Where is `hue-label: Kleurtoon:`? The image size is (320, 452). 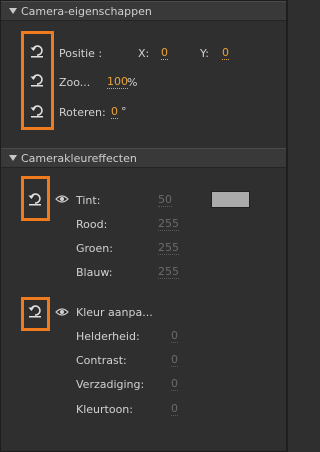 hue-label: Kleurtoon: is located at coordinates (104, 409).